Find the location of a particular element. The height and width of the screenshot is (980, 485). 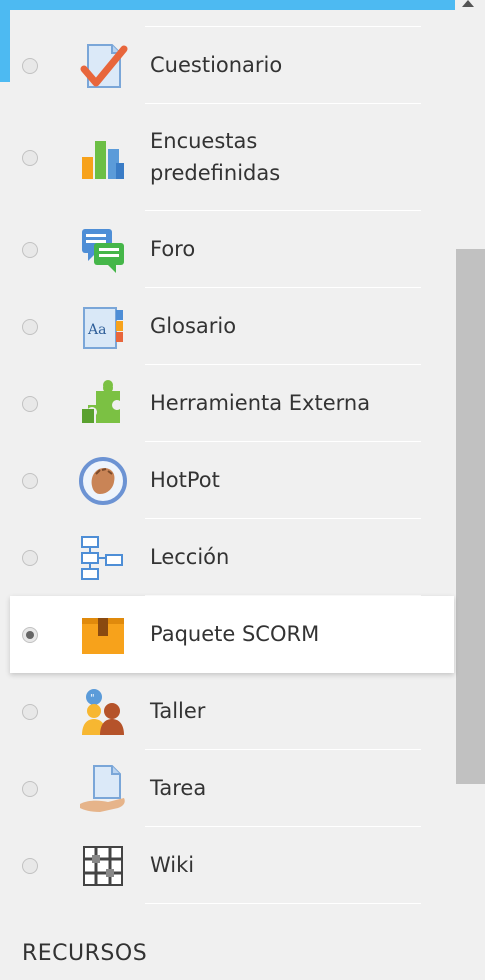

activity-option-hotpot: HotPot is located at coordinates (232, 480).